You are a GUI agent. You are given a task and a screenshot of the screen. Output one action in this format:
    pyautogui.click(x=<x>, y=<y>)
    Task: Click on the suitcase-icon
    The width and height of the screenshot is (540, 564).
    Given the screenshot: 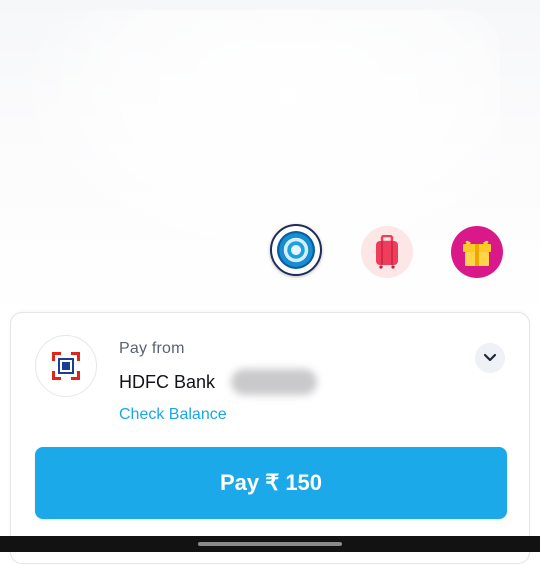 What is the action you would take?
    pyautogui.click(x=387, y=252)
    